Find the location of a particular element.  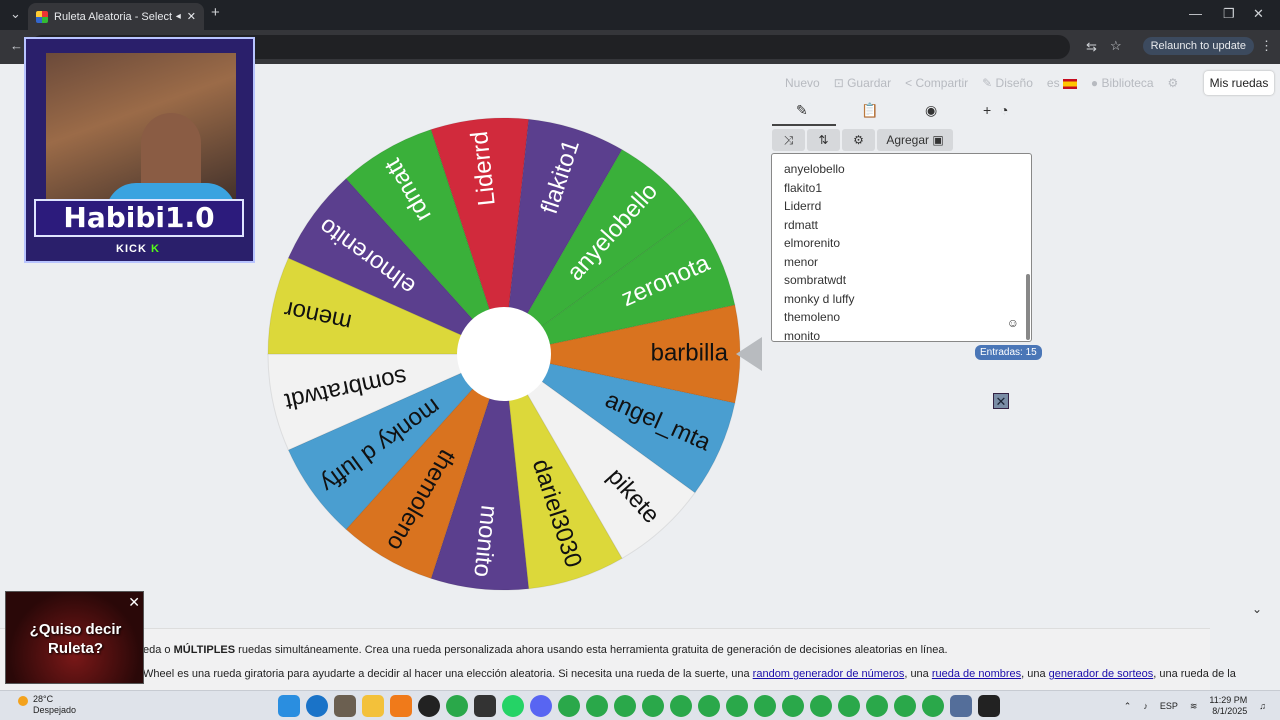

bookmark-star-icon: ☆ is located at coordinates (1116, 46).